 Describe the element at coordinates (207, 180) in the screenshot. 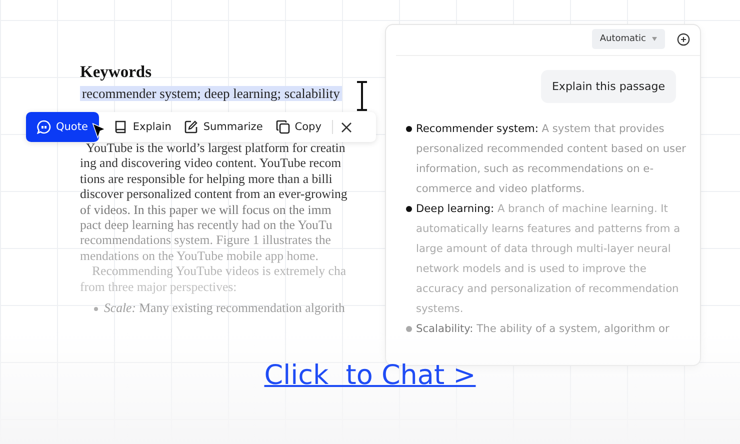

I see `paragraph-line: tions are responsible for helping more than a billi` at that location.